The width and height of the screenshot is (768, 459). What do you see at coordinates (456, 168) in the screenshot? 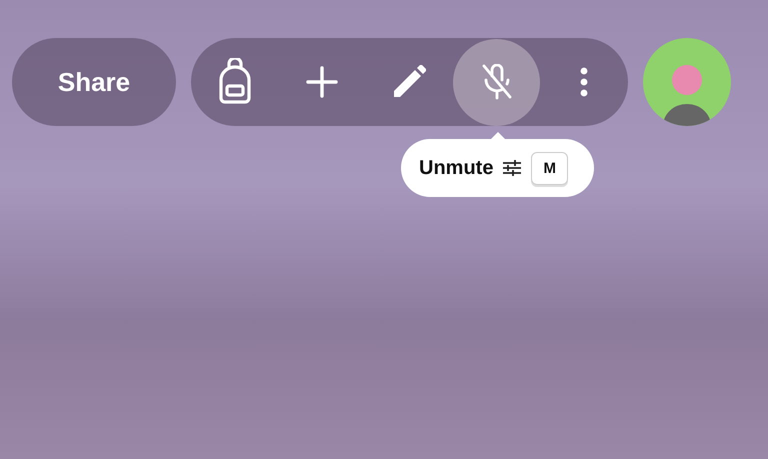
I see `tooltip-label: Unmute` at bounding box center [456, 168].